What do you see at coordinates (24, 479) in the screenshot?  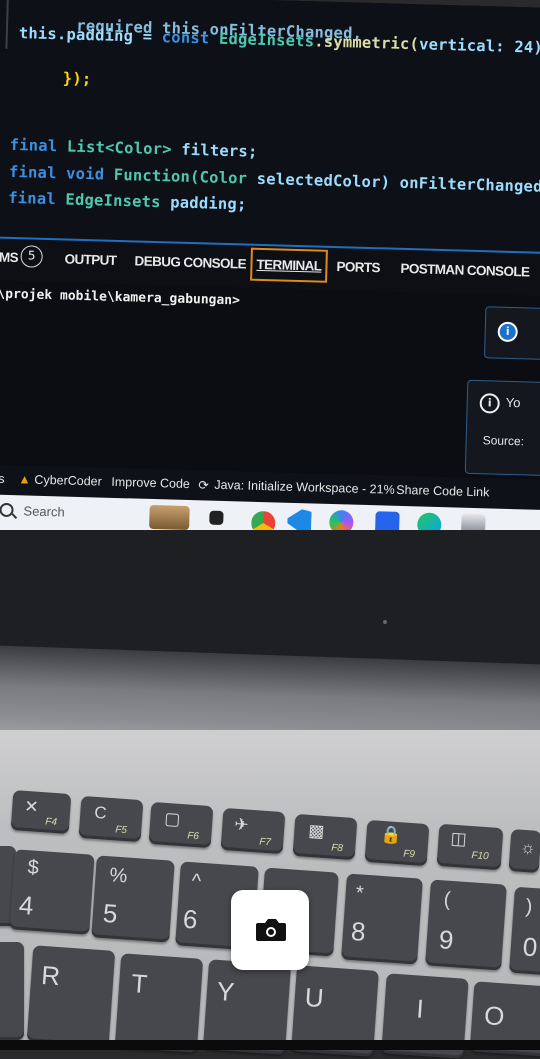 I see `cybercoder-icon: ▲` at bounding box center [24, 479].